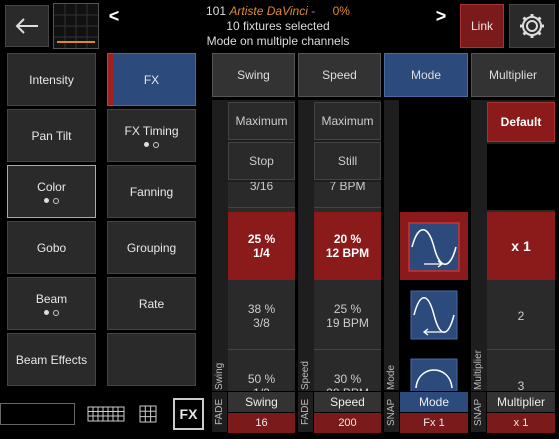 This screenshot has width=559, height=439. I want to click on sidebar-label: Color, so click(51, 186).